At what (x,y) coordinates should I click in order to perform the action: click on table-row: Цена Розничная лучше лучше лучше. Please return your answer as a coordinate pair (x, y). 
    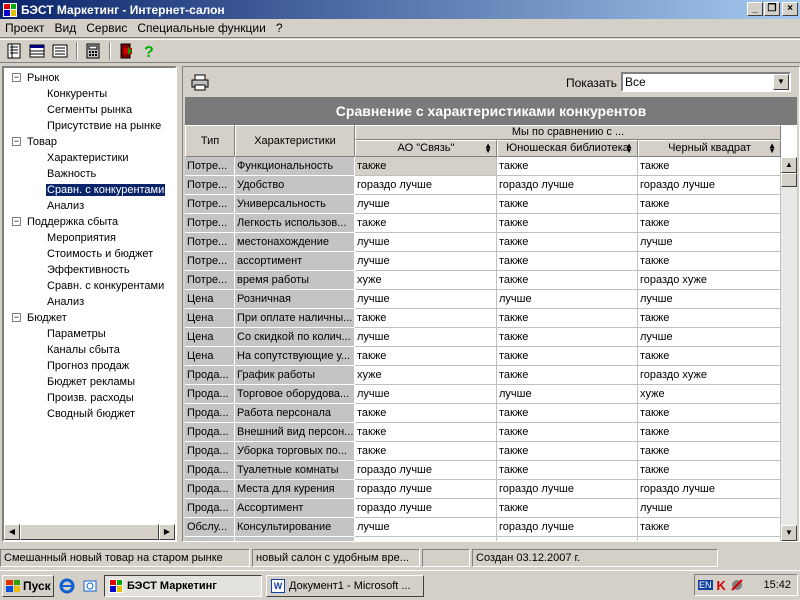
    Looking at the image, I should click on (483, 299).